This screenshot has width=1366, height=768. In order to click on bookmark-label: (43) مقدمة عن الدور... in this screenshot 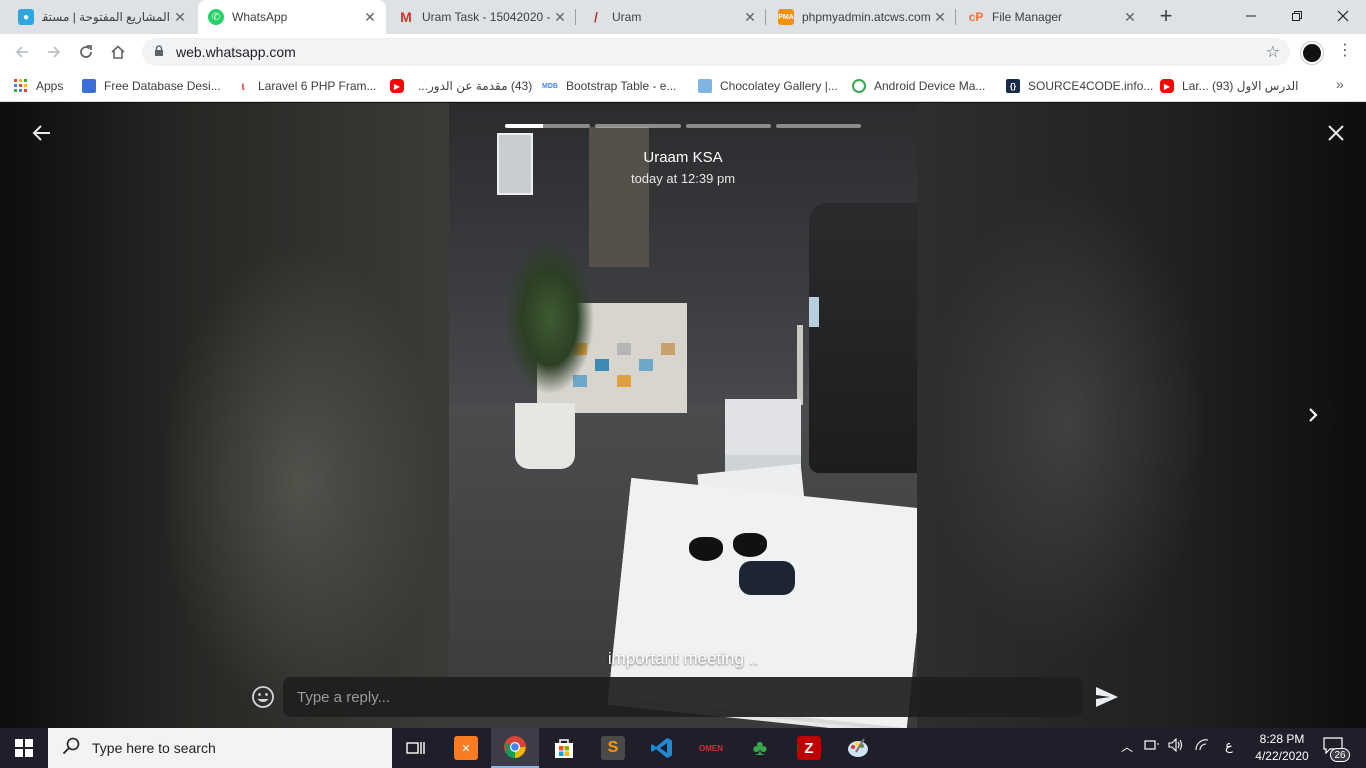, I will do `click(475, 86)`.